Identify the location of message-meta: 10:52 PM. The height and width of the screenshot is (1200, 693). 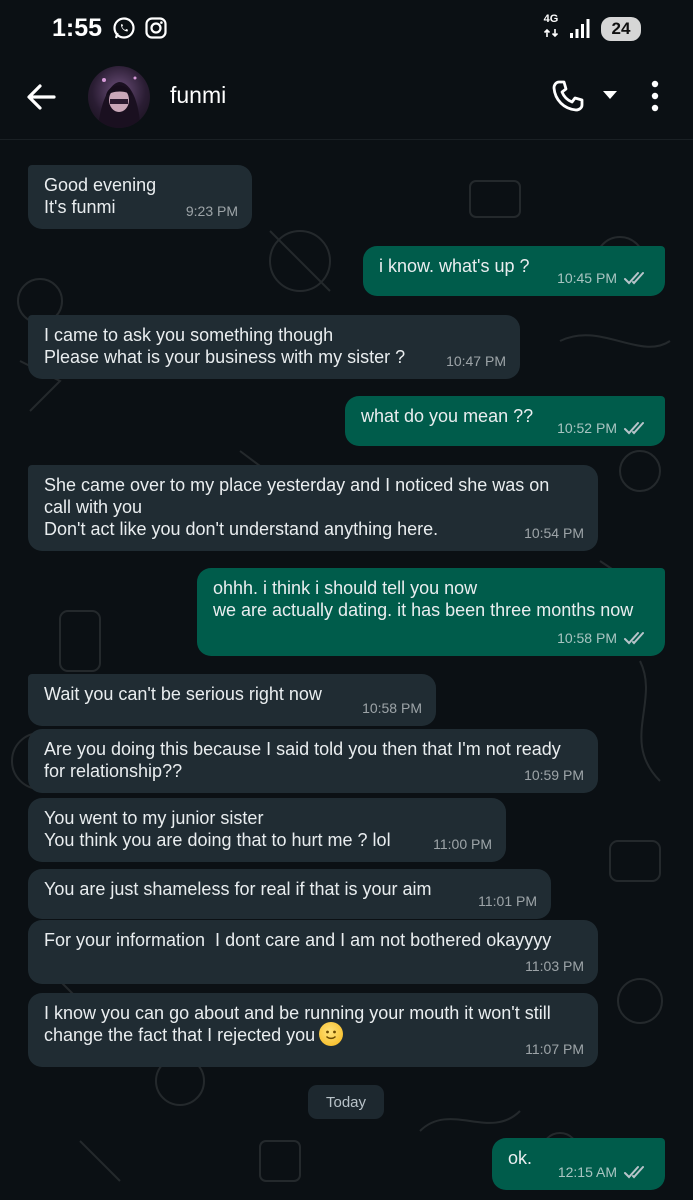
(604, 428).